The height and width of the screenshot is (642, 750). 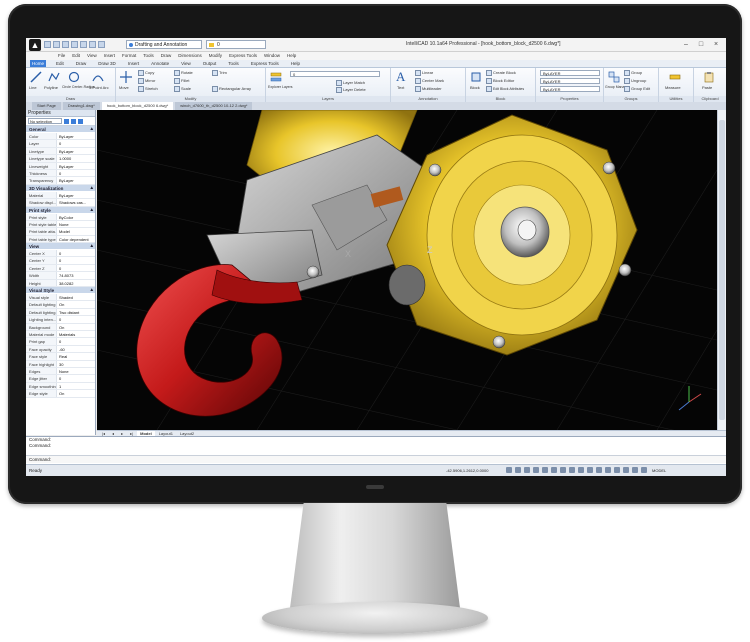 What do you see at coordinates (243, 56) in the screenshot?
I see `menu-express-tools: Express Tools` at bounding box center [243, 56].